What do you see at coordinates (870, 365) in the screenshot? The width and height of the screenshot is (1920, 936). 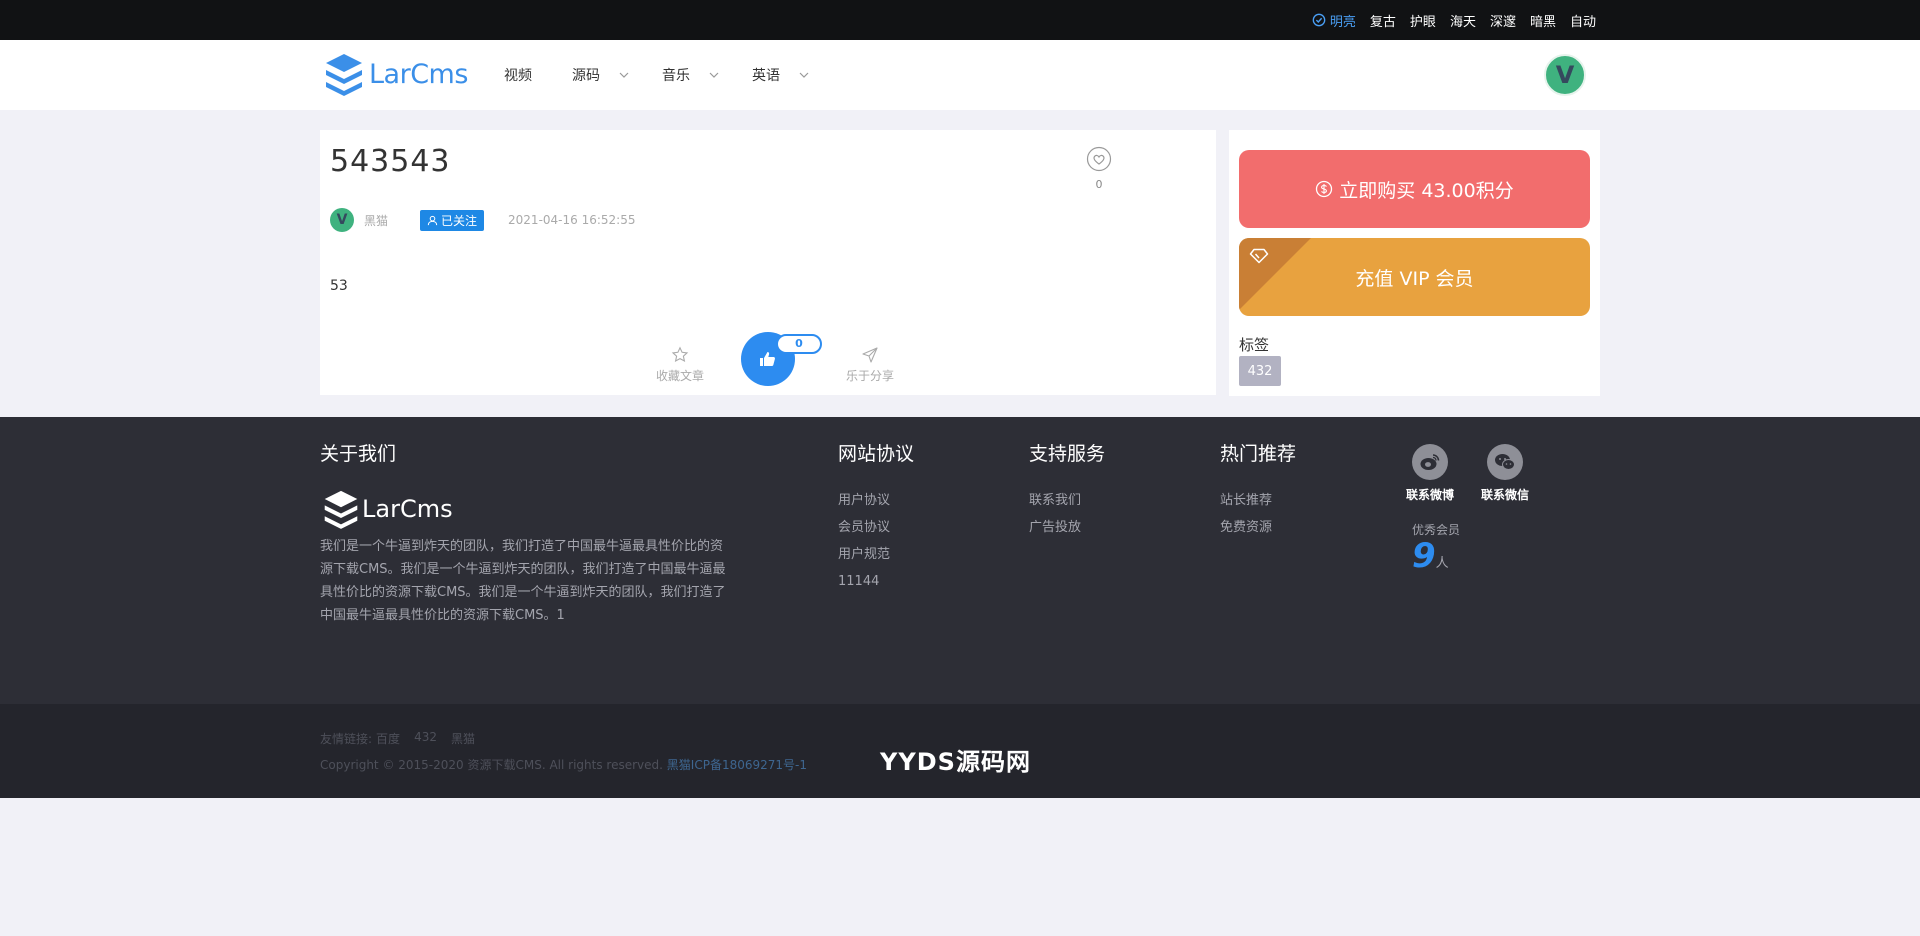 I see `share-button: 乐于分享` at bounding box center [870, 365].